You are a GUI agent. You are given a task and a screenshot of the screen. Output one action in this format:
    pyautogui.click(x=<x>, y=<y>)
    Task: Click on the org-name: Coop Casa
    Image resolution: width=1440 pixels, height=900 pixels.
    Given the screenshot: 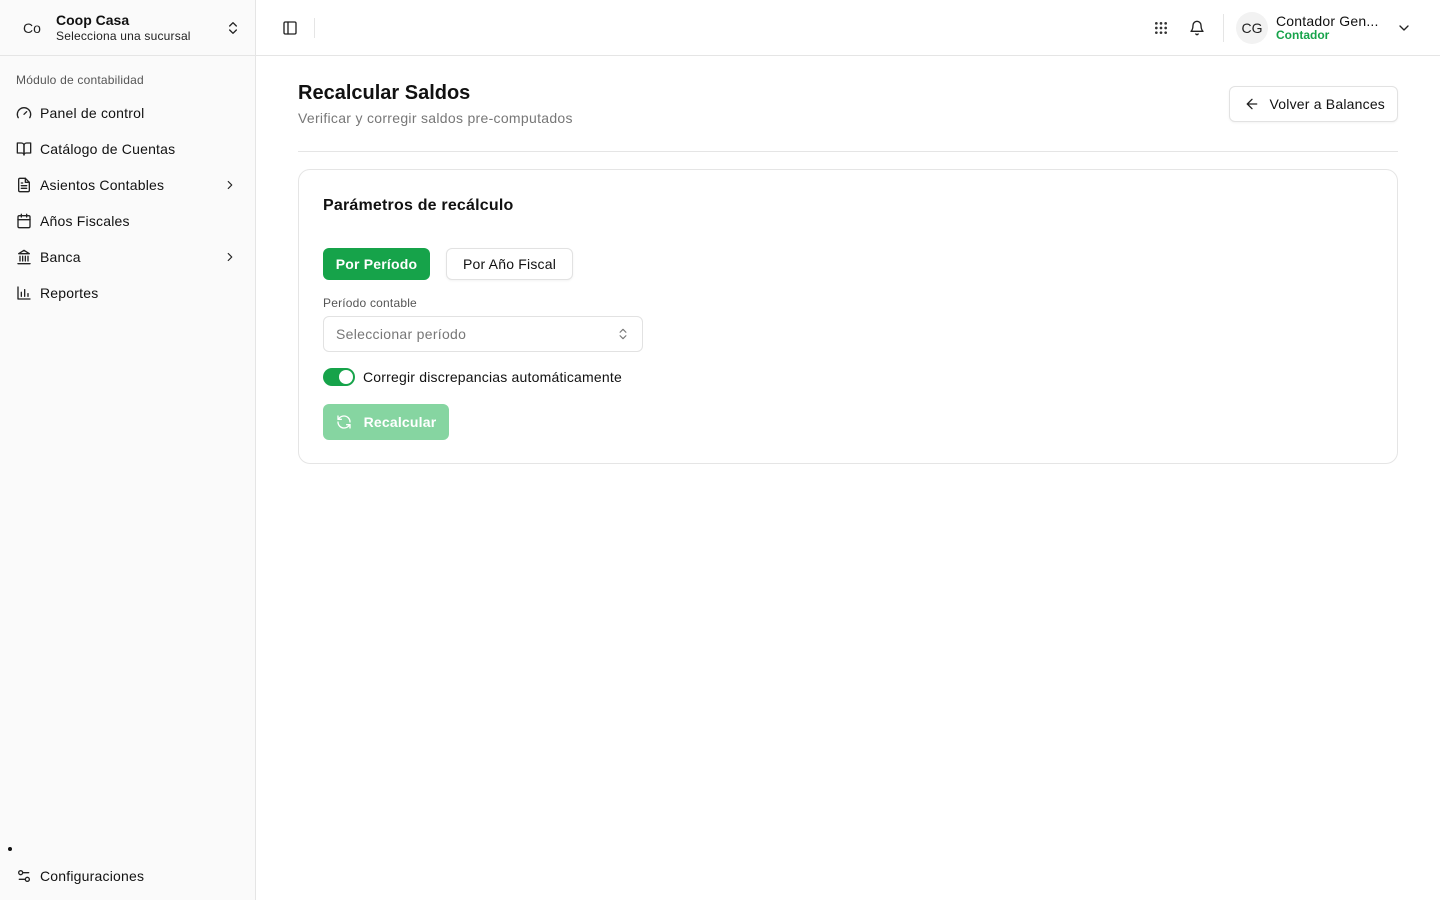 What is the action you would take?
    pyautogui.click(x=93, y=19)
    